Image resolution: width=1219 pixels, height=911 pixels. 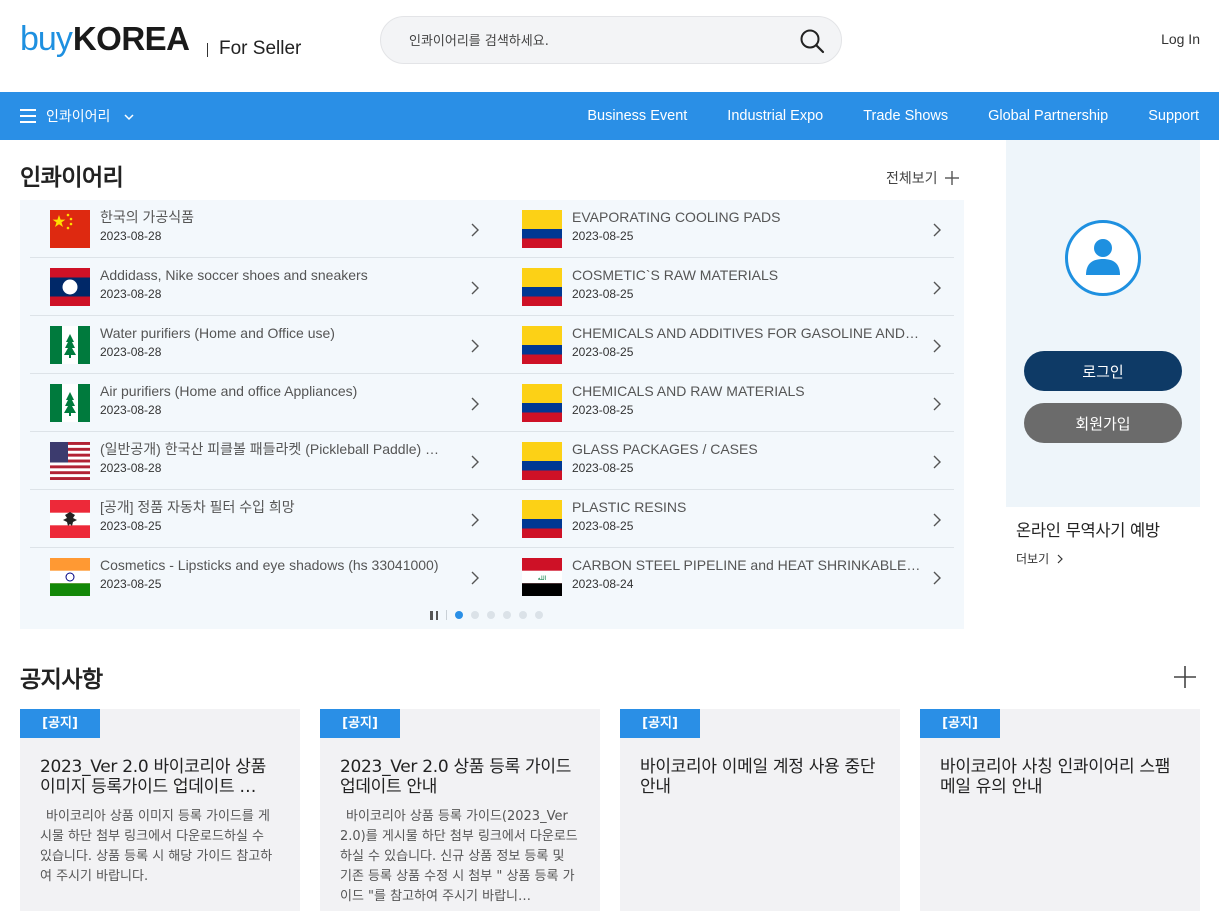 What do you see at coordinates (456, 777) in the screenshot?
I see `notice-title: 2023_Ver 2.0 상품 등록 가이드 업데이트 안내` at bounding box center [456, 777].